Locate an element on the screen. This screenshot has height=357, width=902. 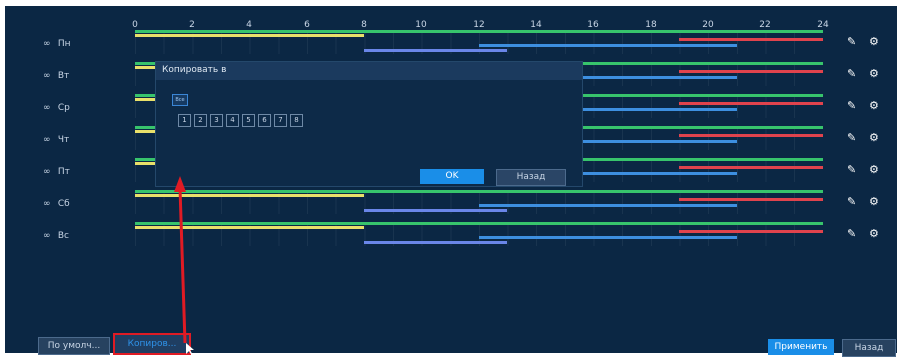
day-name: Пн is located at coordinates (64, 44).